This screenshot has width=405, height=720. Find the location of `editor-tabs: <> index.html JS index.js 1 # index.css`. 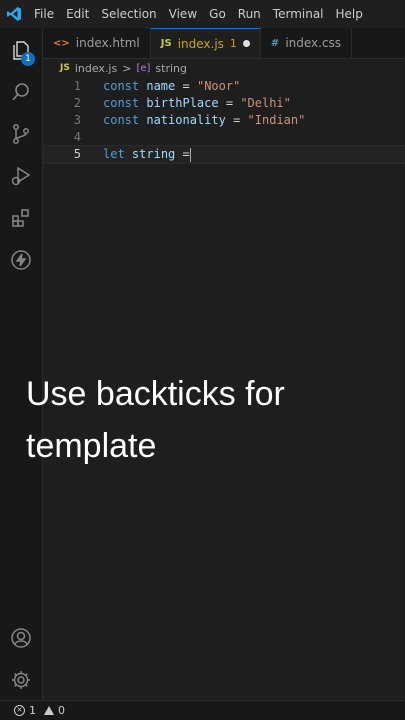

editor-tabs: <> index.html JS index.js 1 # index.css is located at coordinates (224, 43).